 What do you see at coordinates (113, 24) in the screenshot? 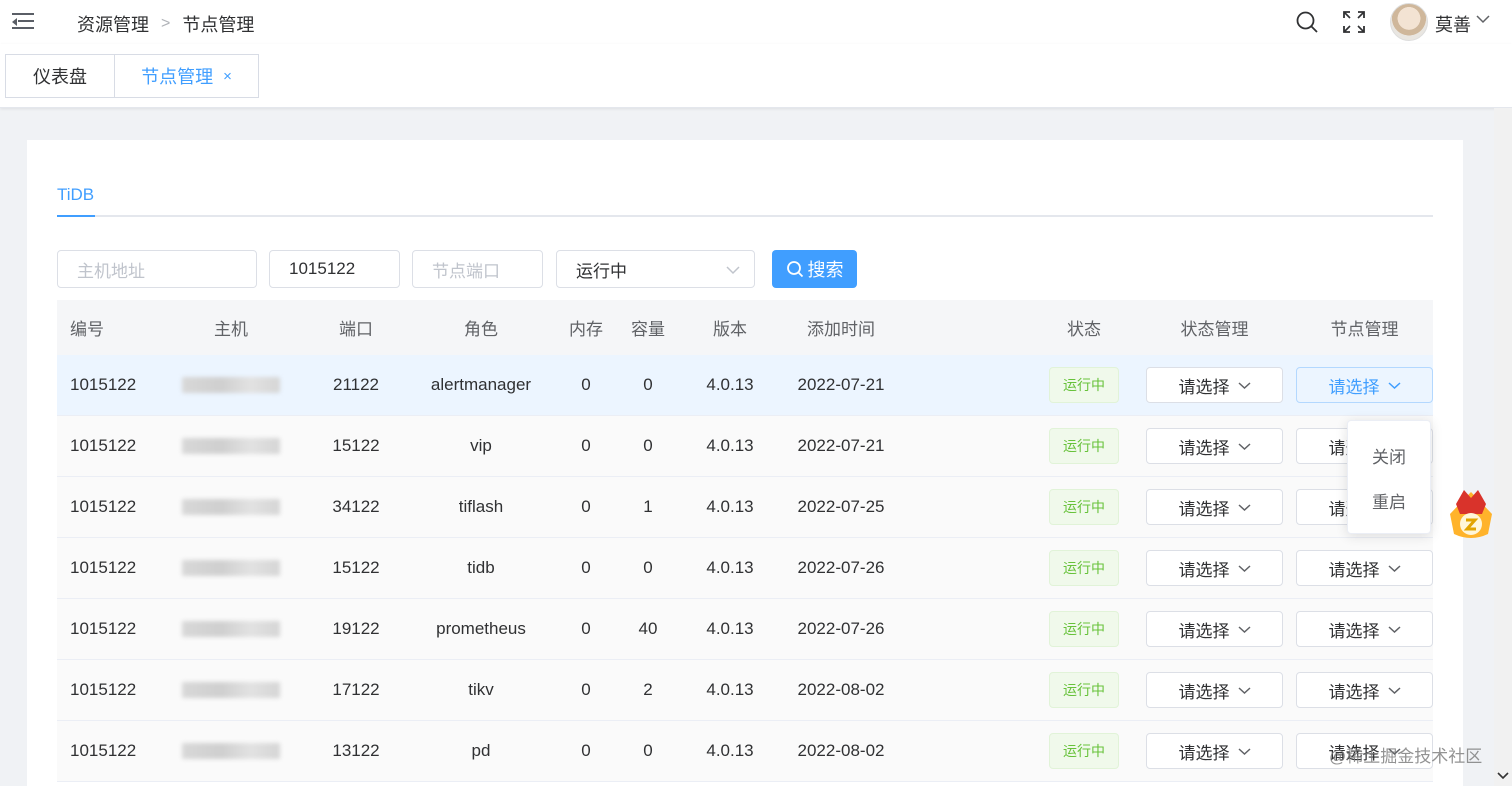
I see `breadcrumb-item-resource: 资源管理` at bounding box center [113, 24].